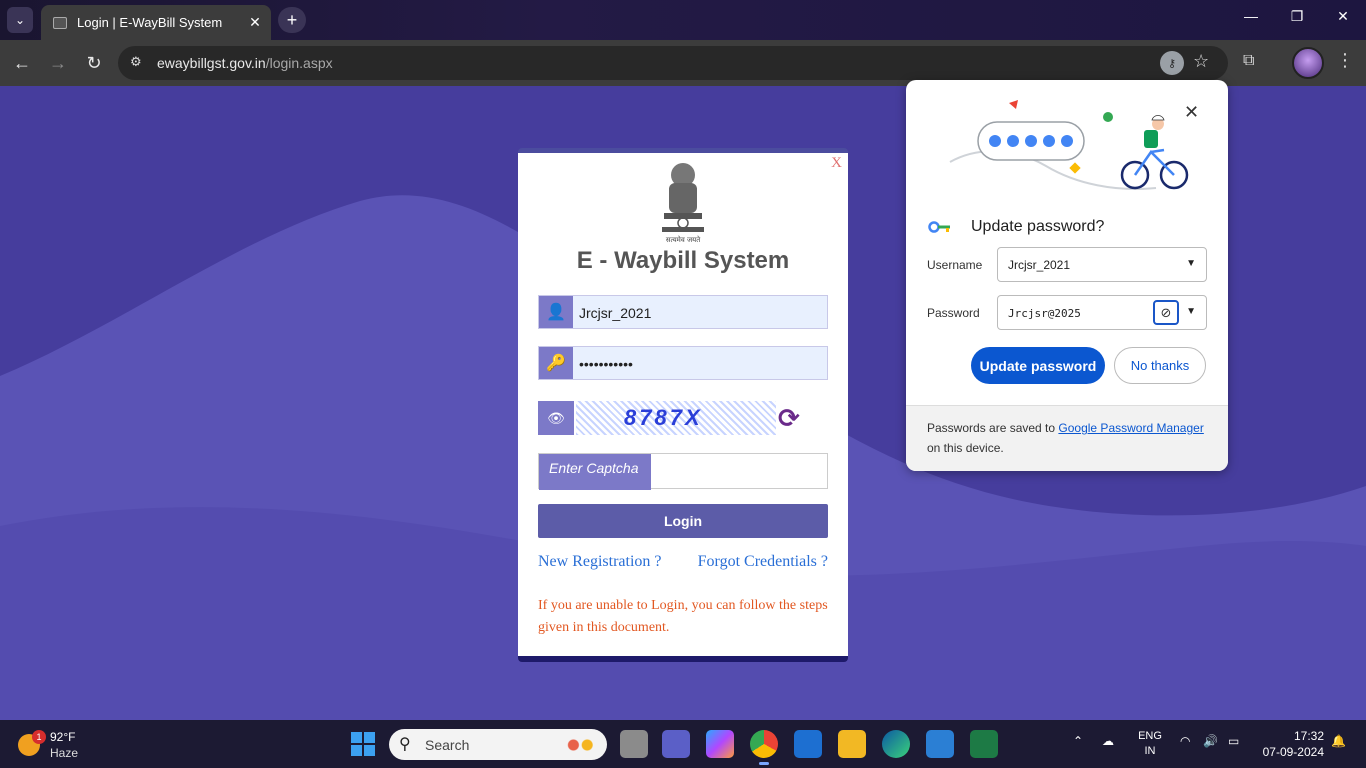 The image size is (1366, 768). I want to click on back-button: ←, so click(22, 63).